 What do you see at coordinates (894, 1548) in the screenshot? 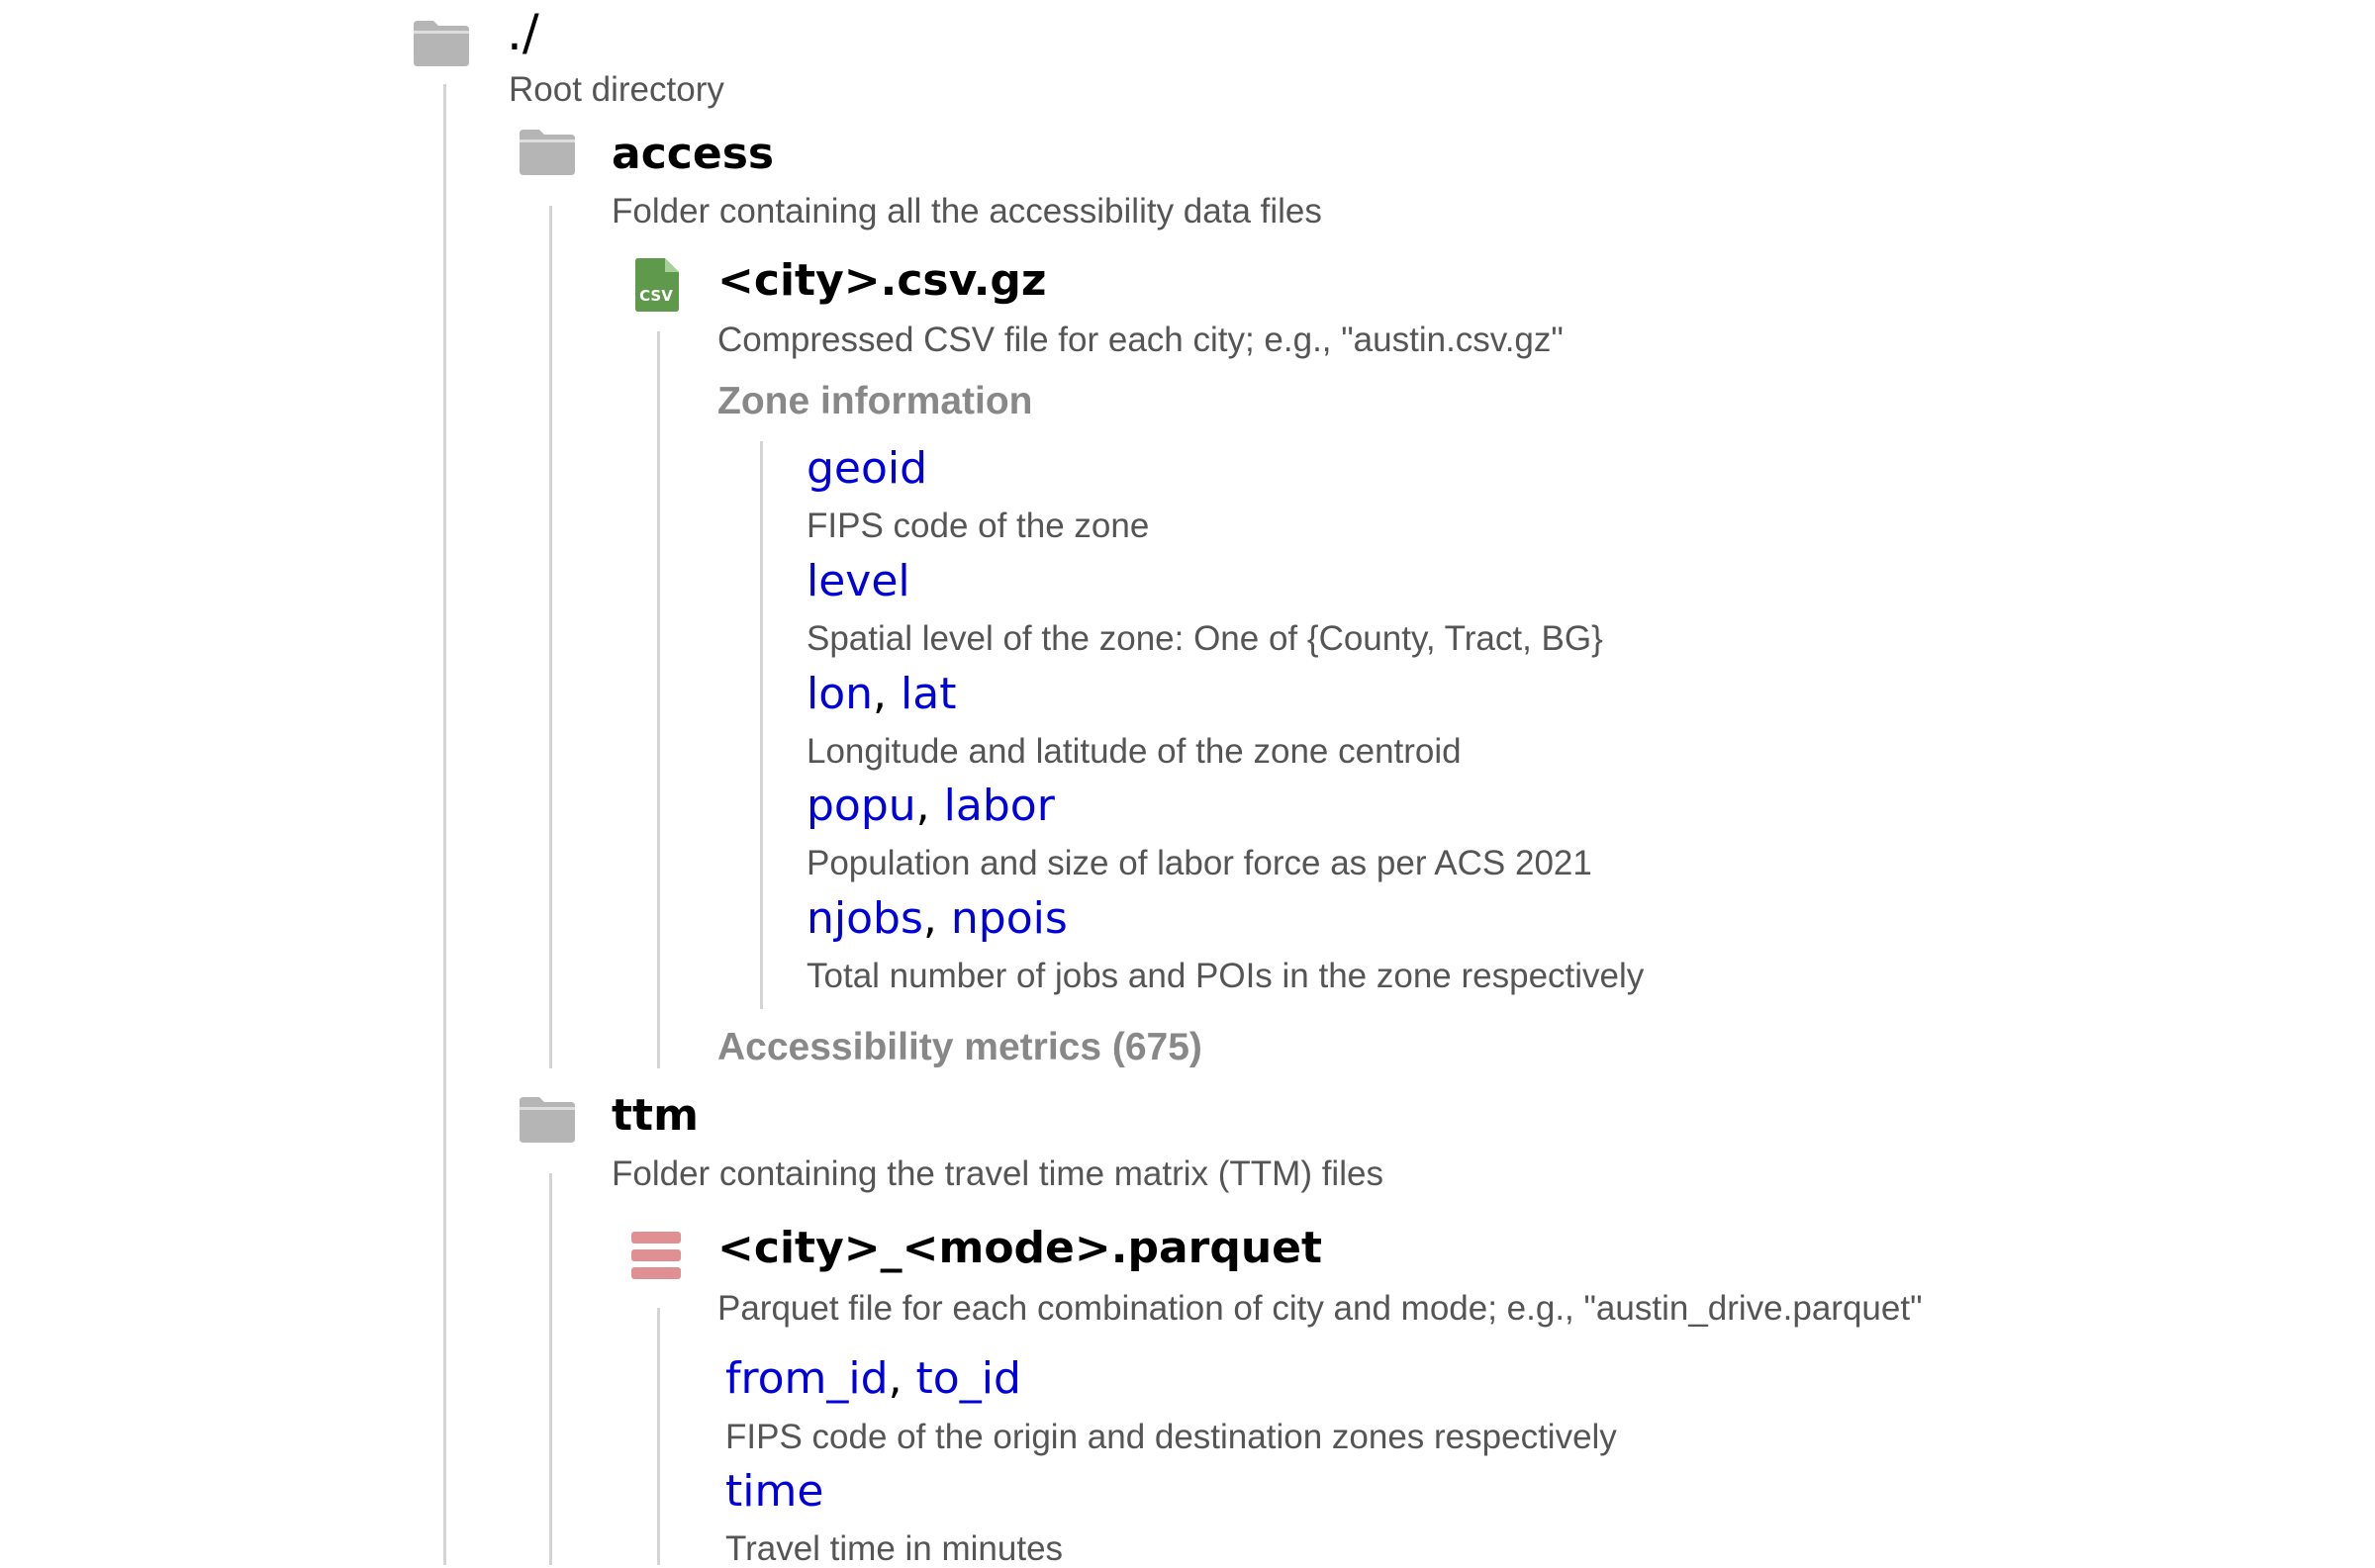
I see `field-description: Travel time in minutes` at bounding box center [894, 1548].